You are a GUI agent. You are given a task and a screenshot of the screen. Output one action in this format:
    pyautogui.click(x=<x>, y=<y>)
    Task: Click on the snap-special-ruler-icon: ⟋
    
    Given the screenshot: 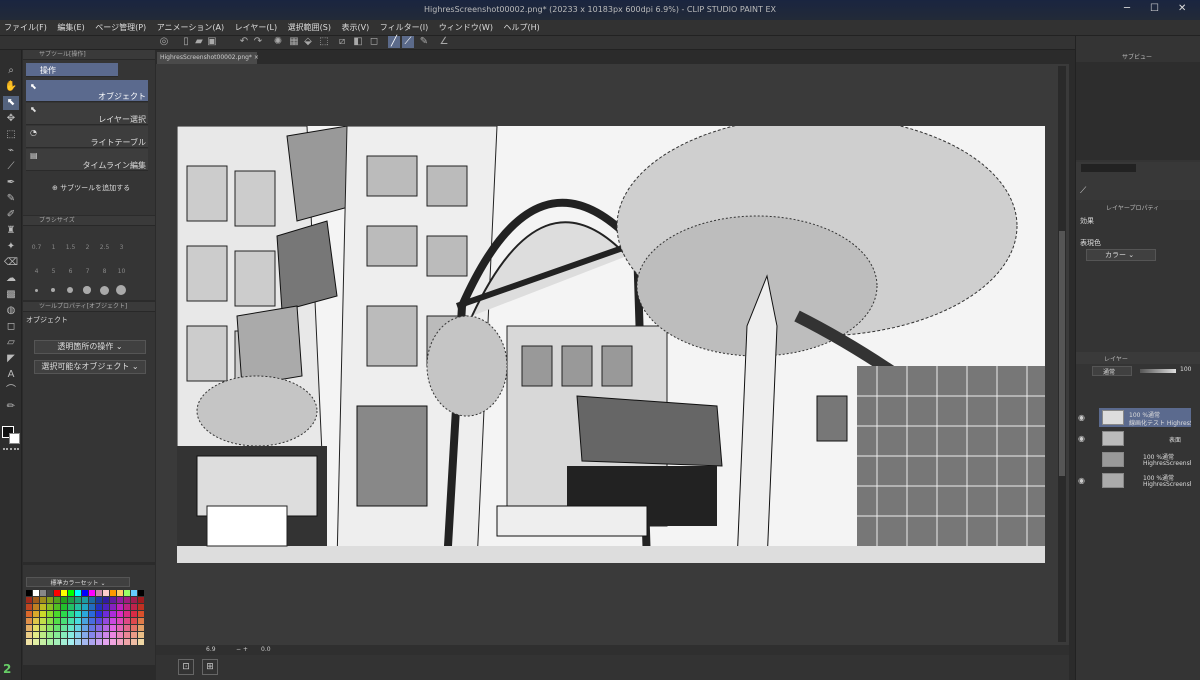 What is the action you would take?
    pyautogui.click(x=408, y=42)
    